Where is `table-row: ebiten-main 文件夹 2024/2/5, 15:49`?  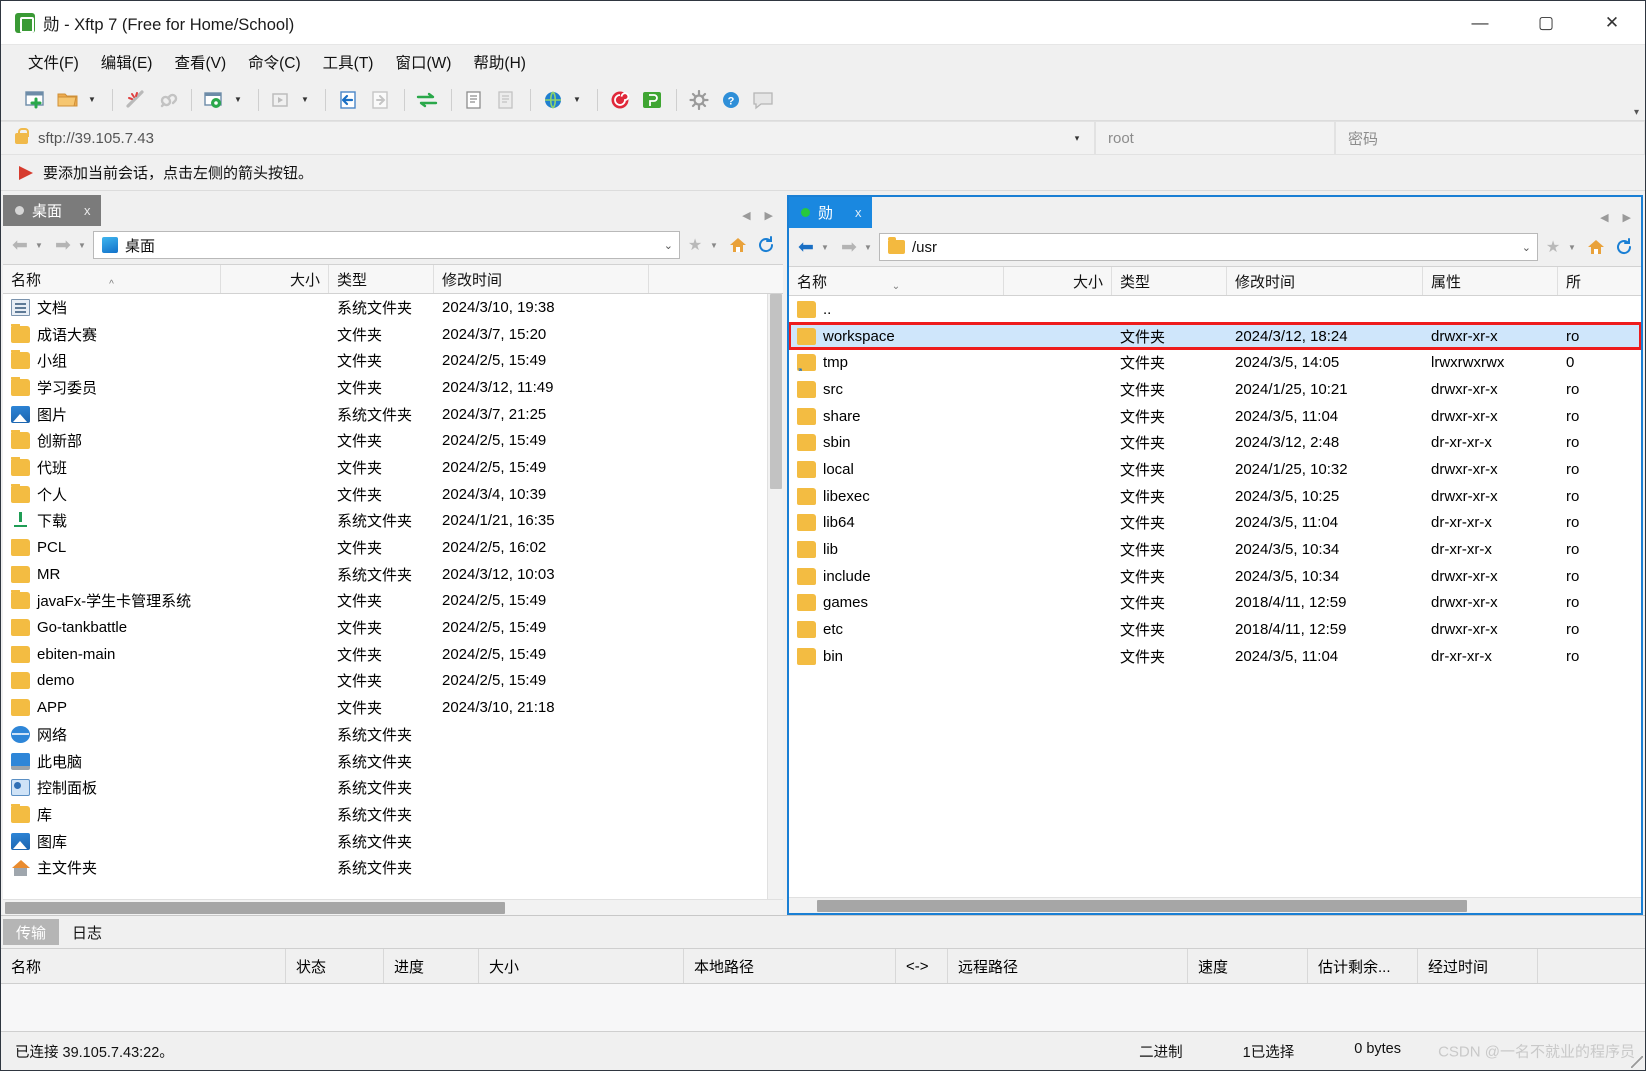
table-row: ebiten-main 文件夹 2024/2/5, 15:49 is located at coordinates (393, 654).